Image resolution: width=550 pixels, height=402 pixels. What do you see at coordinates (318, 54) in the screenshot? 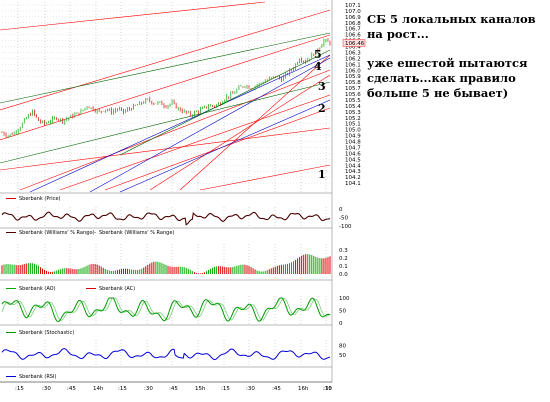
I see `channel-number-5: 5` at bounding box center [318, 54].